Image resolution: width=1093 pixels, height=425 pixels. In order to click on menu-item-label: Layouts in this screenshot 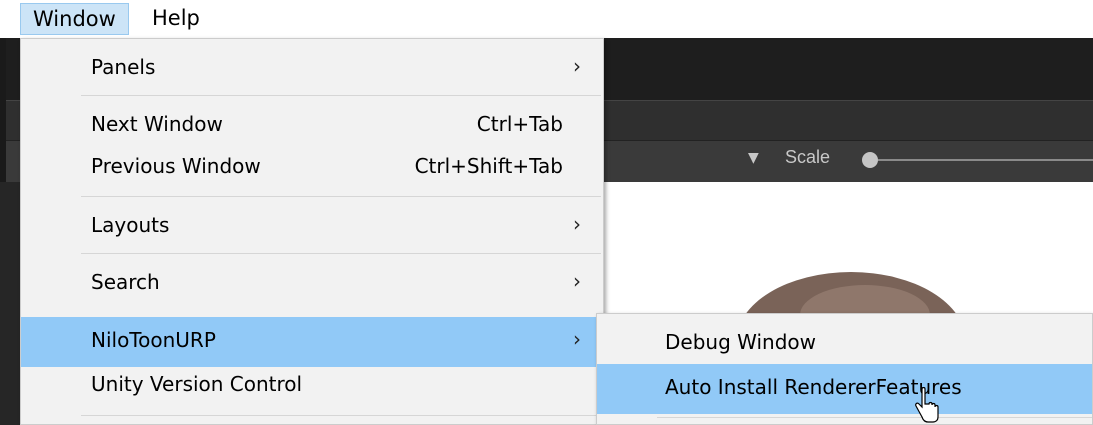, I will do `click(130, 225)`.